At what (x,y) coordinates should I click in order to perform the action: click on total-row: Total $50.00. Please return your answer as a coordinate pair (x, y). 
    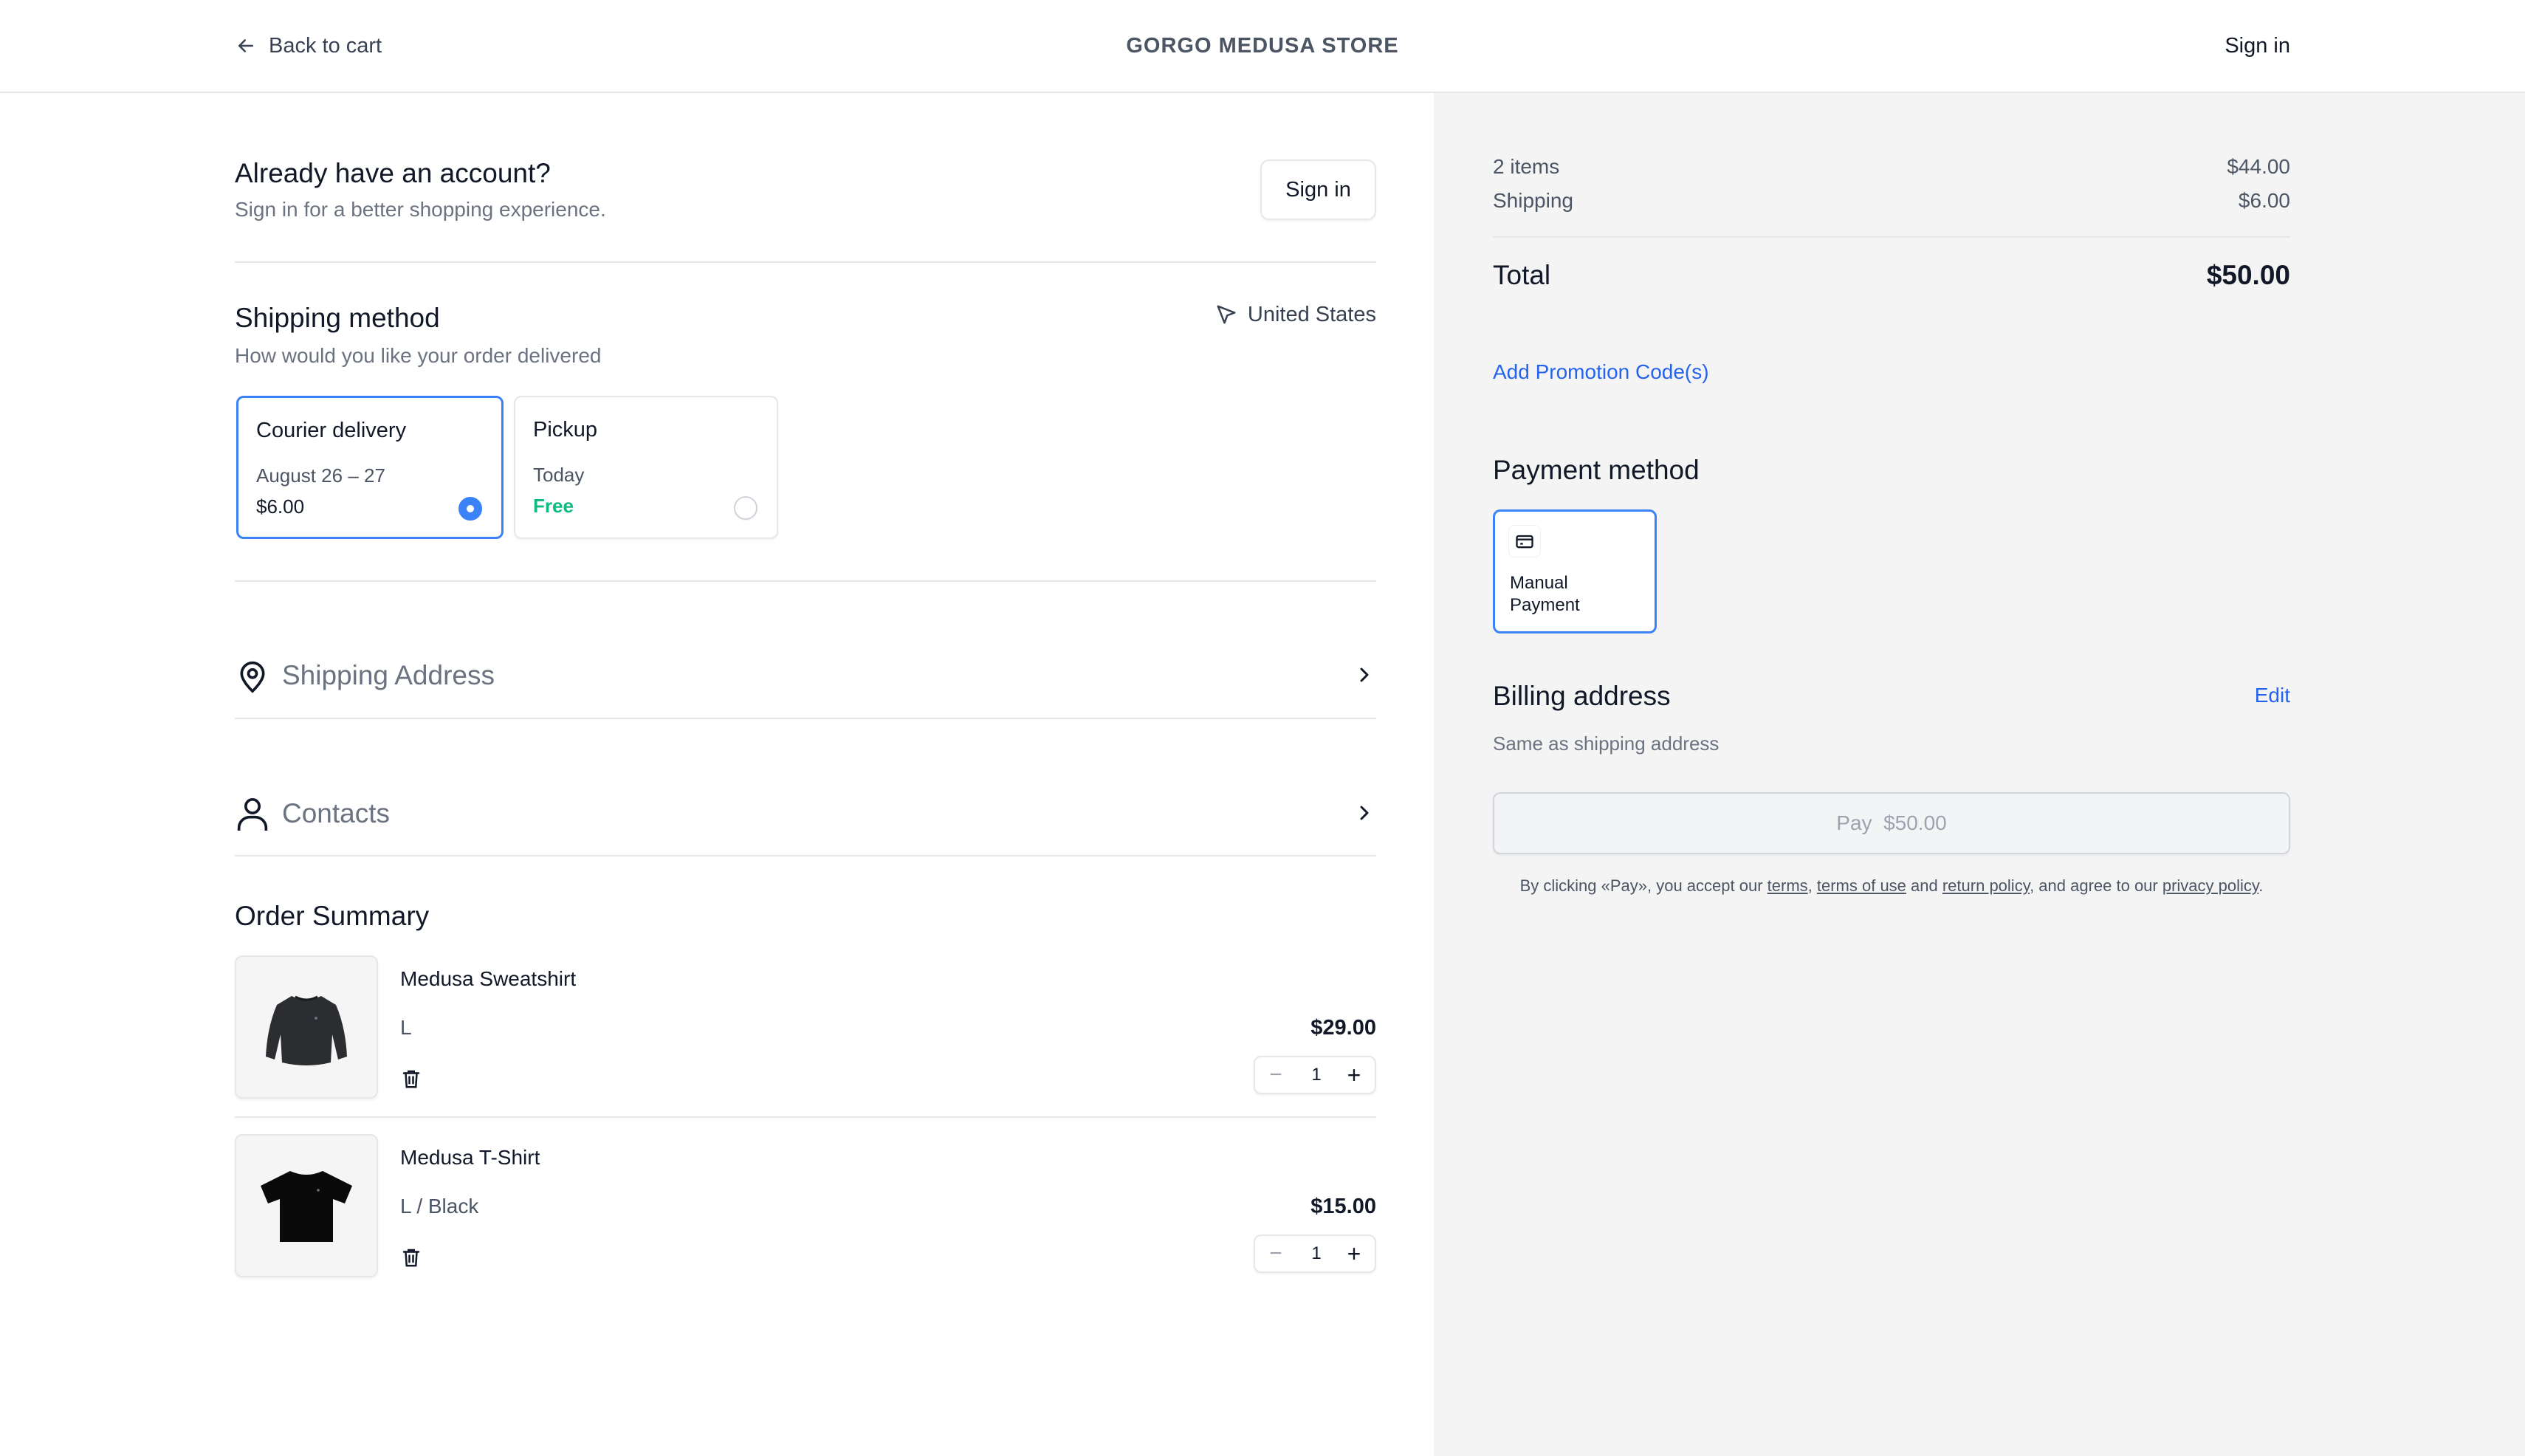
    Looking at the image, I should click on (1892, 275).